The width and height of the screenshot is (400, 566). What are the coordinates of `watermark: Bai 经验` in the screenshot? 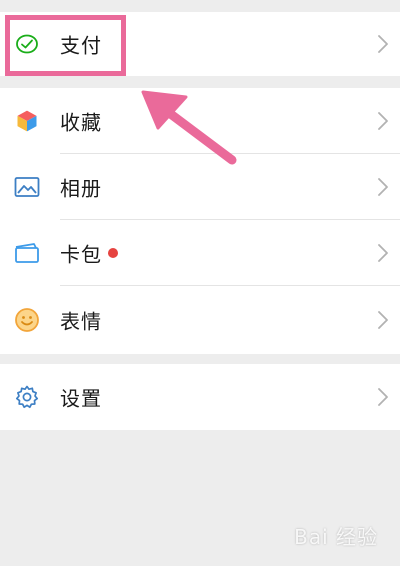 It's located at (336, 537).